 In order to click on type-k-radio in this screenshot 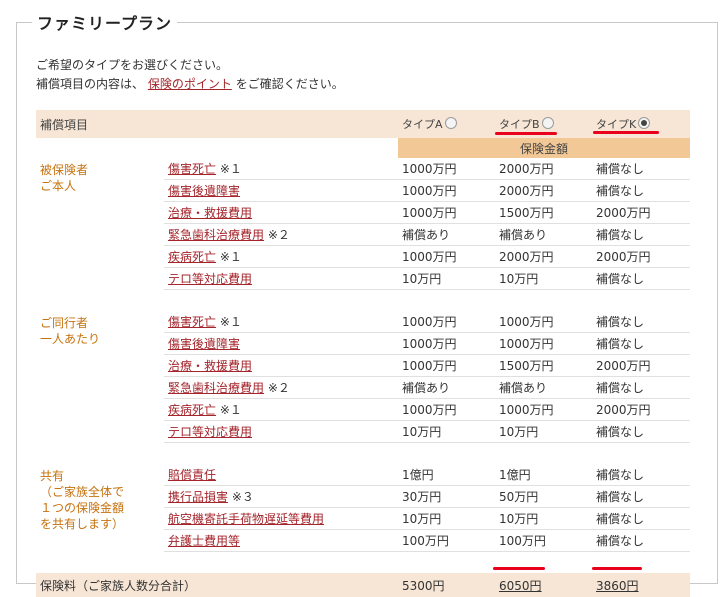, I will do `click(644, 123)`.